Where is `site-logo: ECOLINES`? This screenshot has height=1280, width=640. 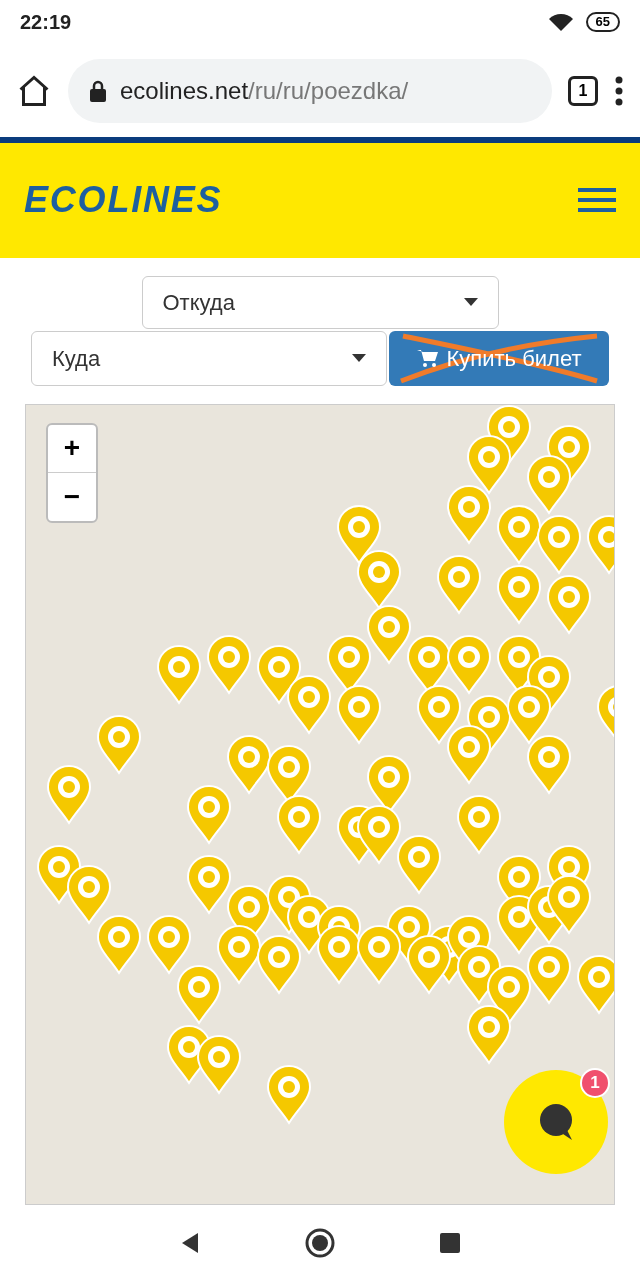 site-logo: ECOLINES is located at coordinates (123, 200).